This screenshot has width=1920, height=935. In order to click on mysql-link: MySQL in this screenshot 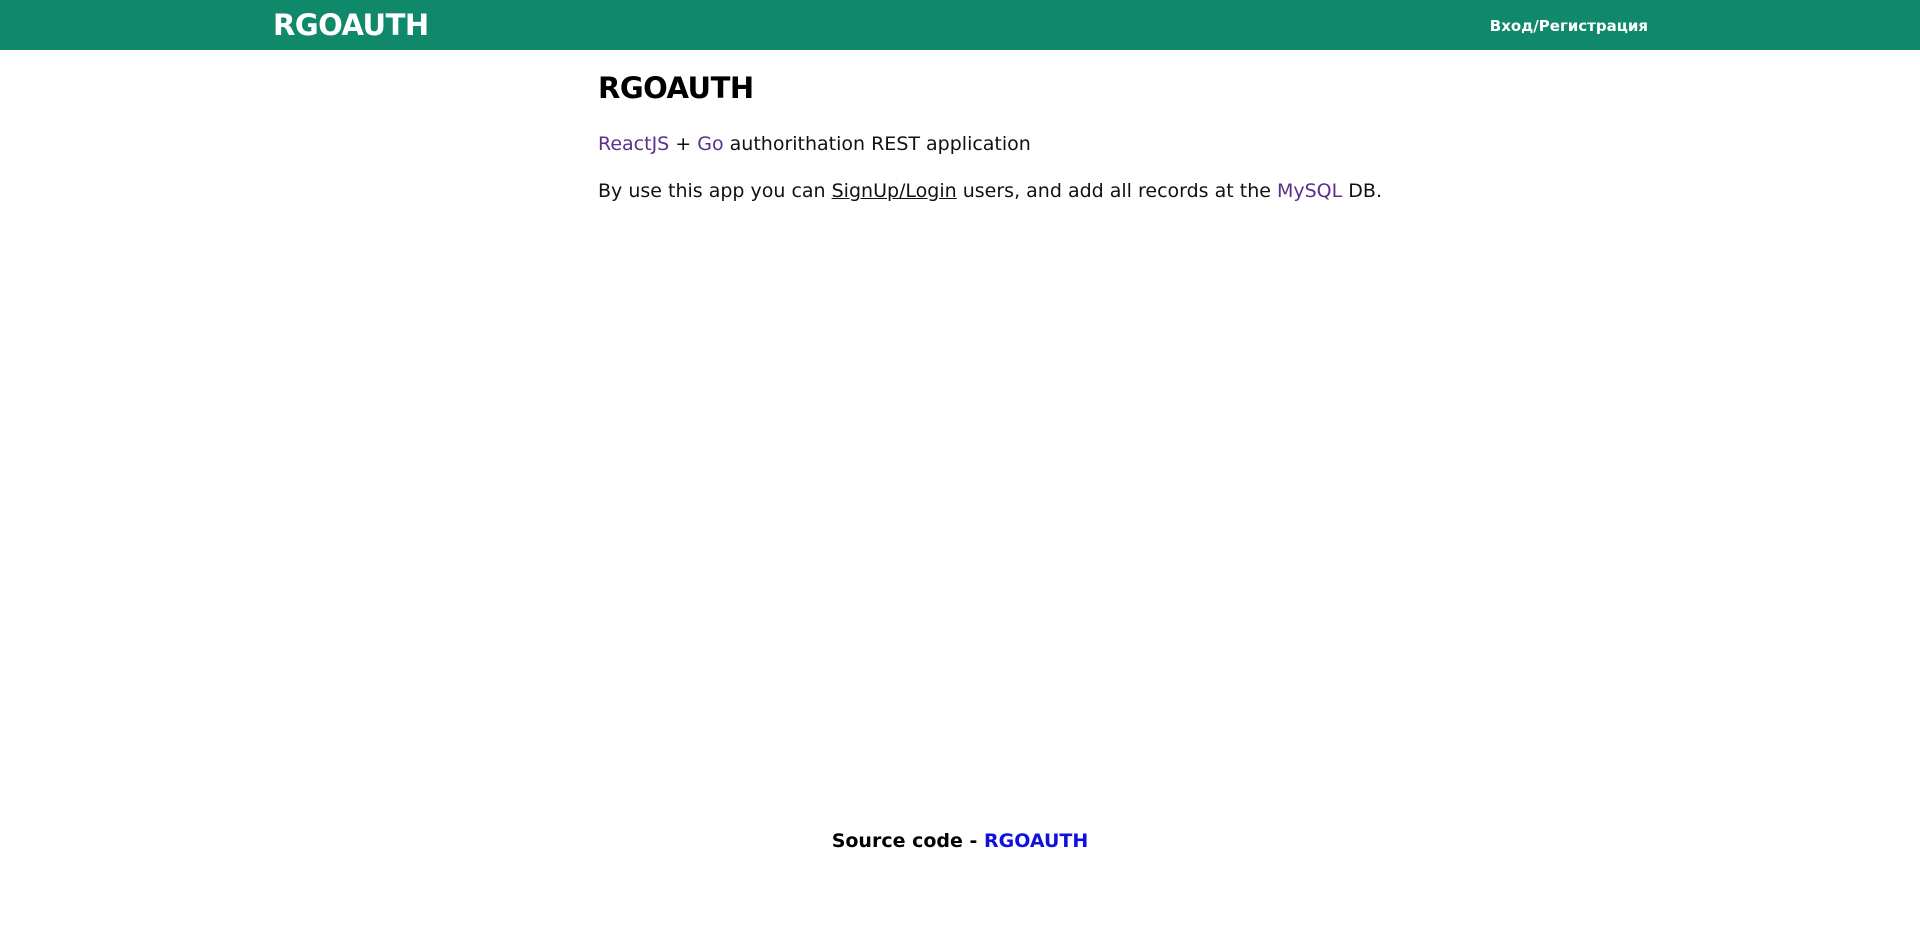, I will do `click(1309, 191)`.